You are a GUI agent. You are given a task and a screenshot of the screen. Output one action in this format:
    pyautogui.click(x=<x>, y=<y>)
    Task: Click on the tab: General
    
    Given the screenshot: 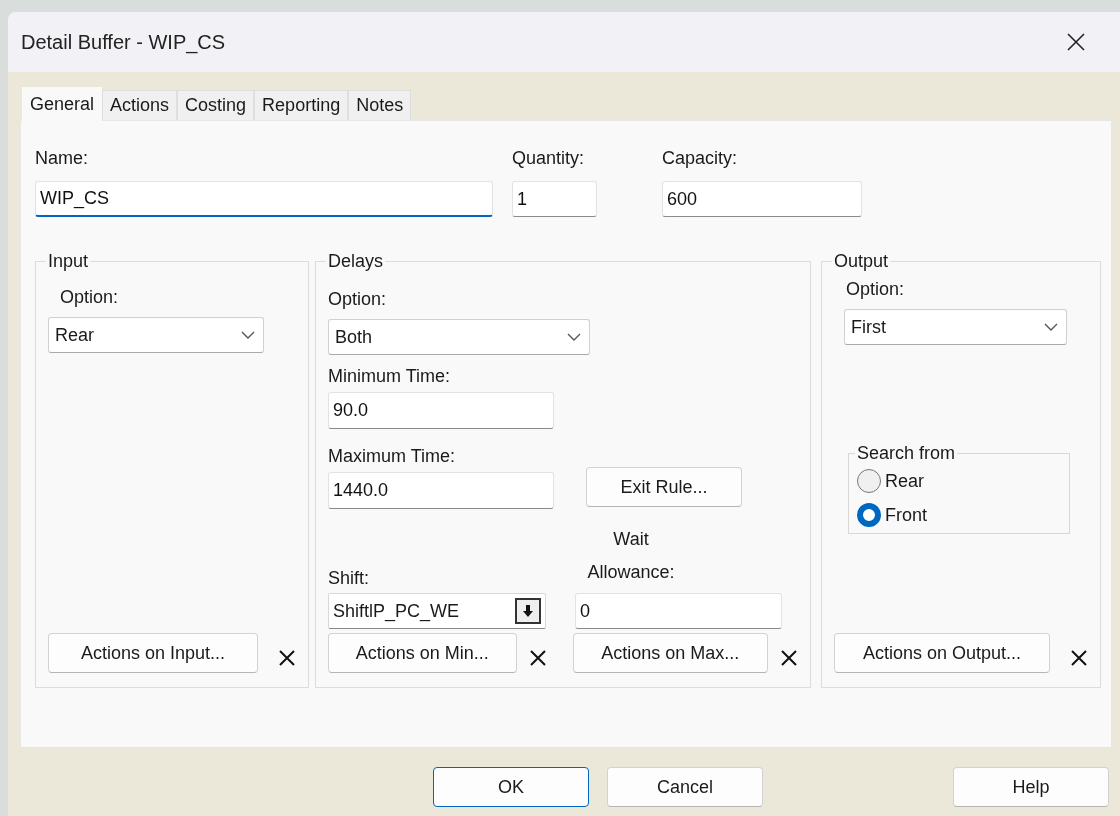 What is the action you would take?
    pyautogui.click(x=62, y=104)
    